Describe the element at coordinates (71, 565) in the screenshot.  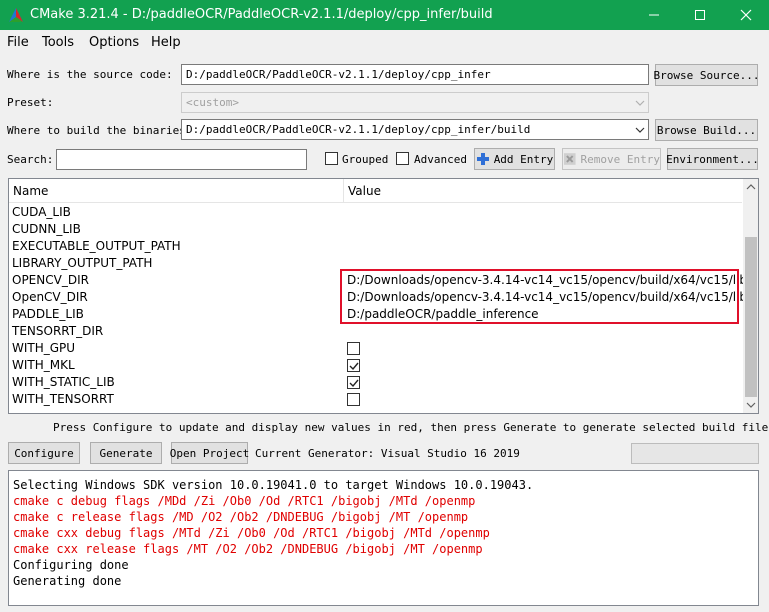
I see `log-line: Configuring done` at that location.